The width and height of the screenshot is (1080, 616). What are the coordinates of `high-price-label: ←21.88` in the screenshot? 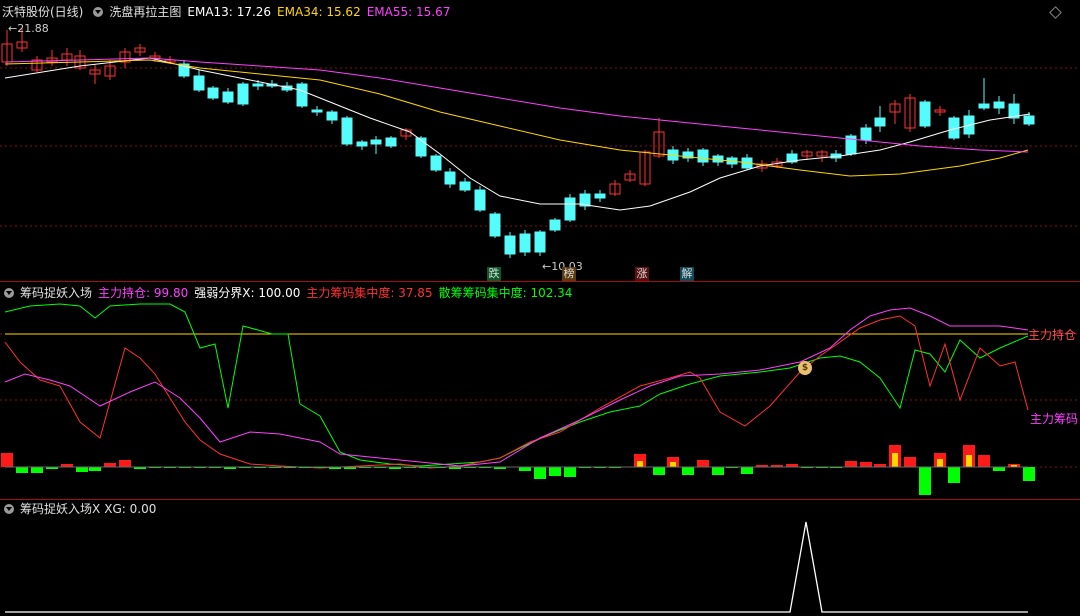 It's located at (28, 28).